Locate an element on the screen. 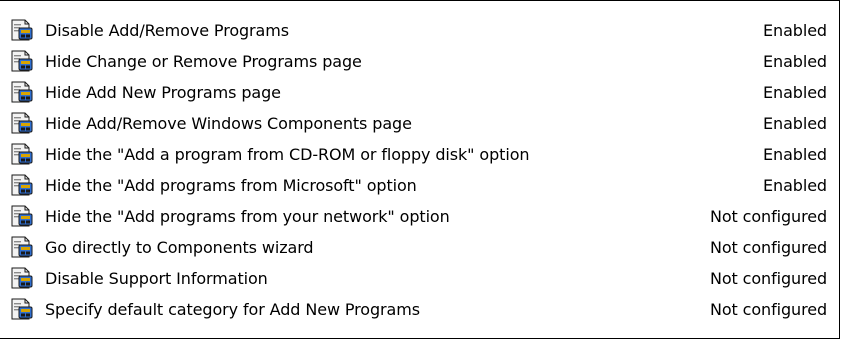 This screenshot has width=841, height=339. policy-name: Hide Change or Remove Programs page is located at coordinates (203, 61).